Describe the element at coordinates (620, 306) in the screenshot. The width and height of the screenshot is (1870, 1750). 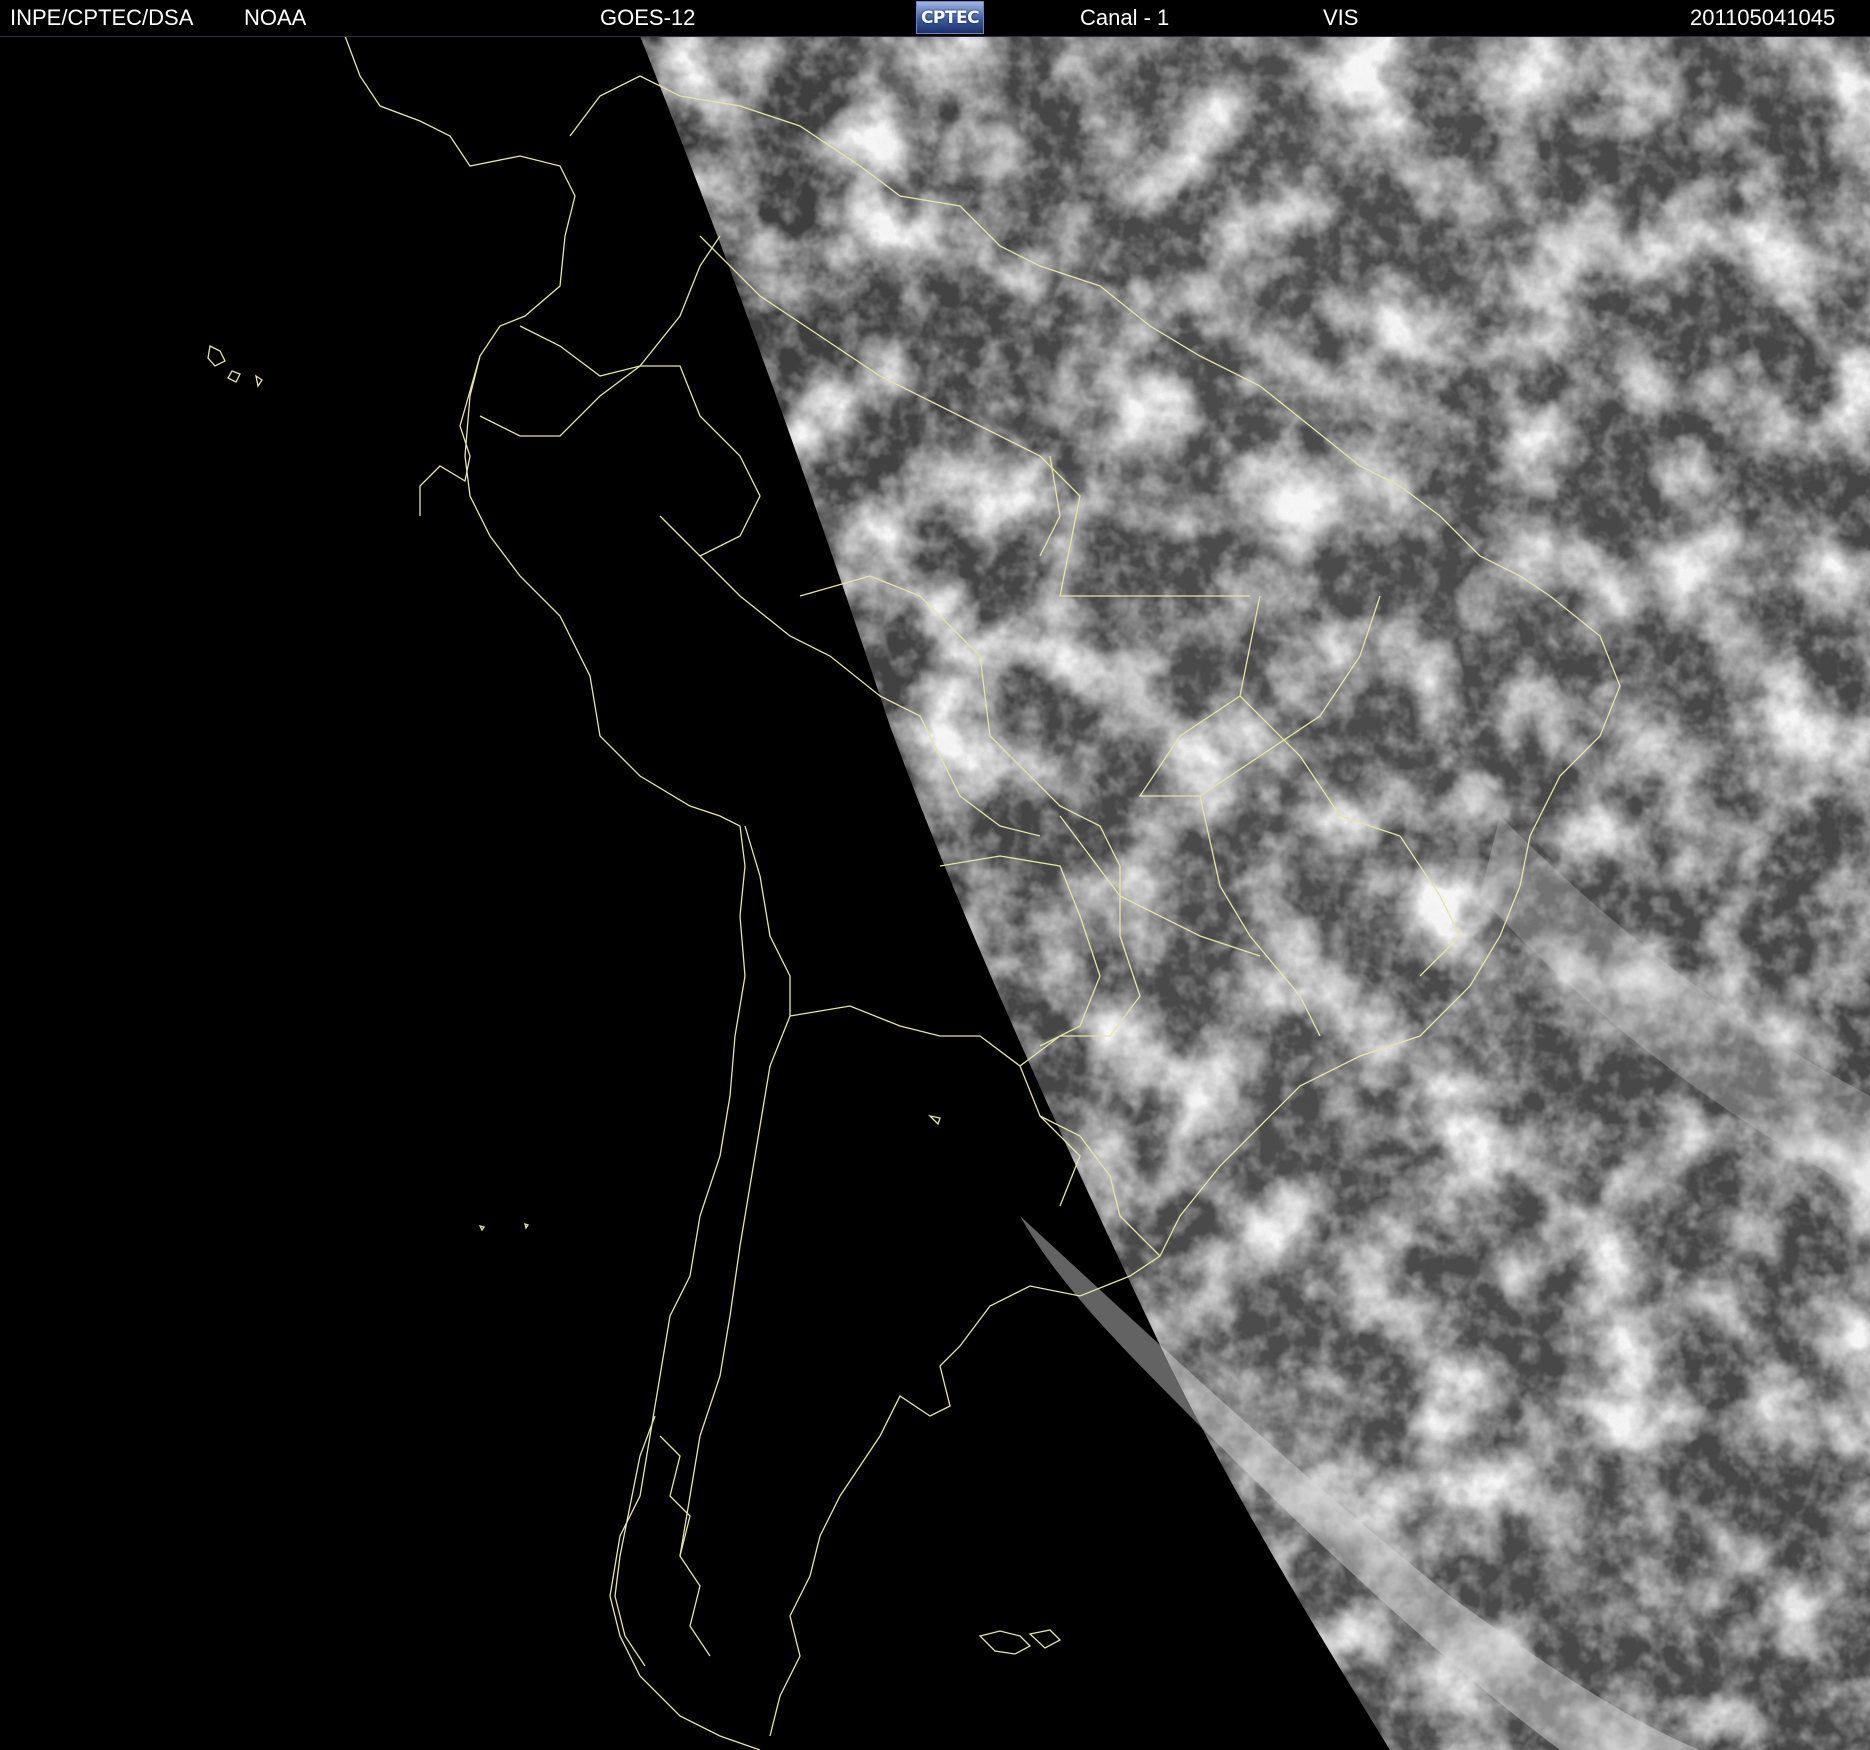
I see `colombia-border` at that location.